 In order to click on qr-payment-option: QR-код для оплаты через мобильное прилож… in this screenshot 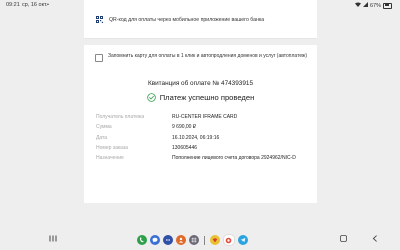, I will do `click(180, 19)`.